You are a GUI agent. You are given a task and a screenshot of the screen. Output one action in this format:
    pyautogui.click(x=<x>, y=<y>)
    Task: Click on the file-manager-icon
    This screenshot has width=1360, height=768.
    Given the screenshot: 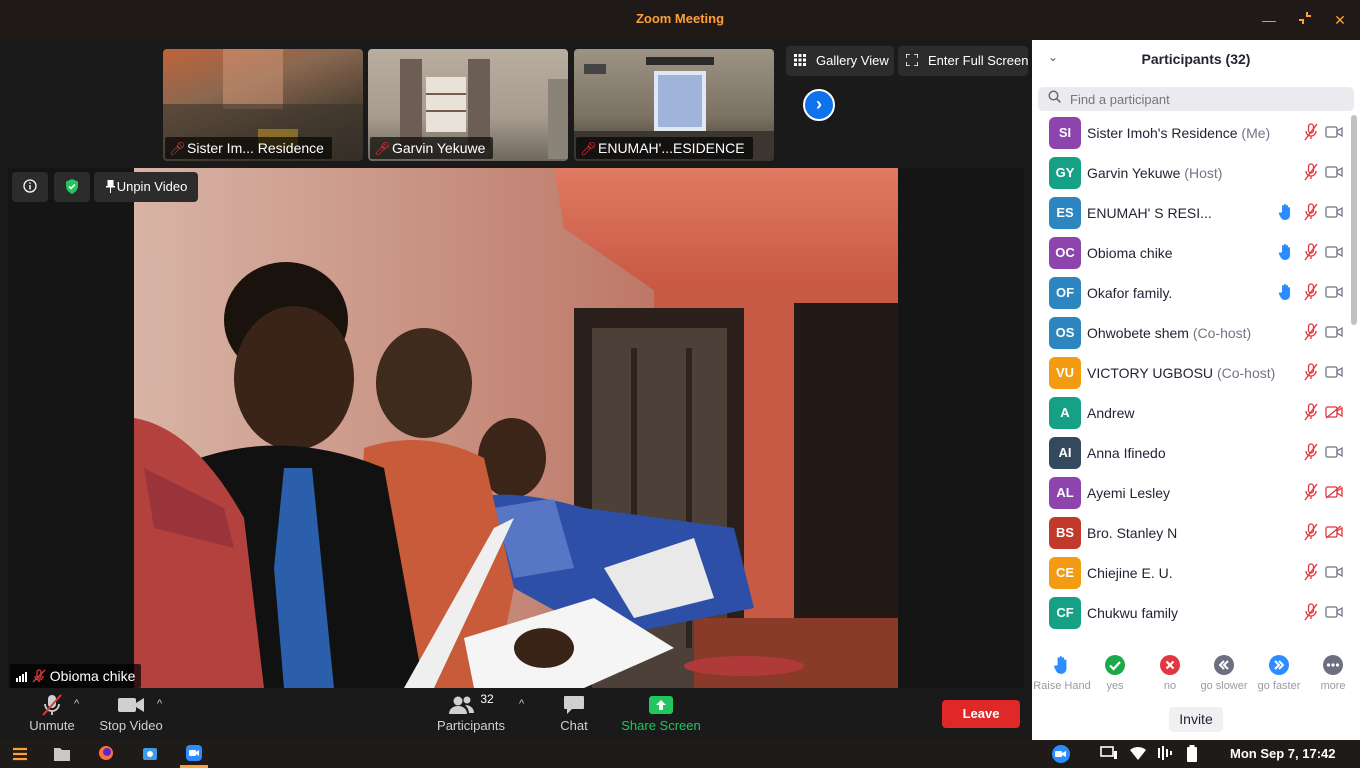 What is the action you would take?
    pyautogui.click(x=63, y=754)
    